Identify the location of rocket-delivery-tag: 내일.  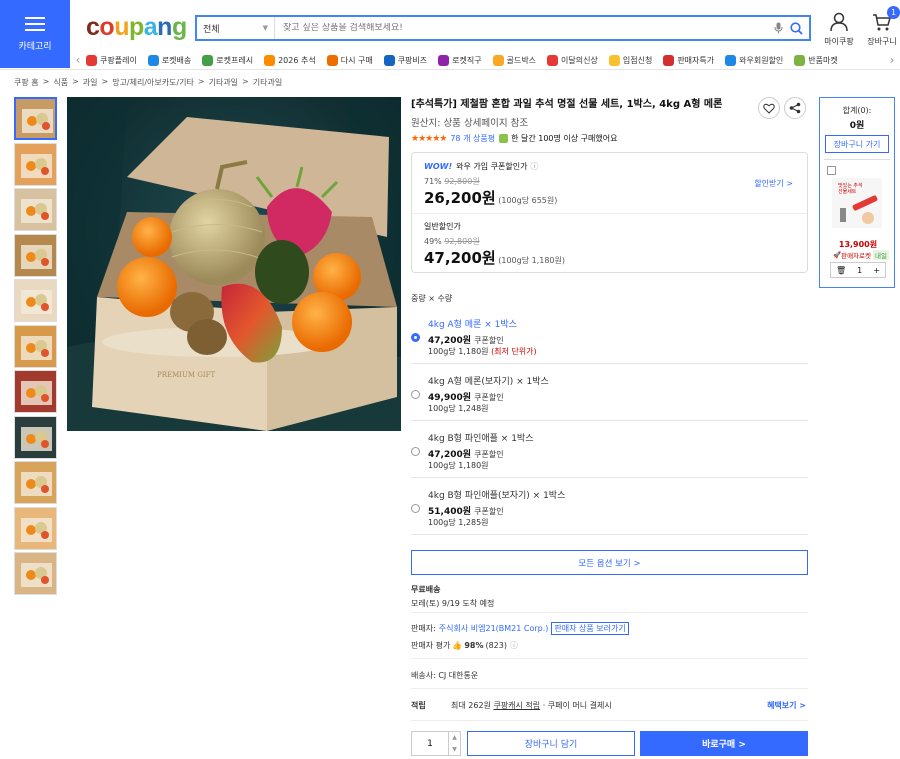
(881, 255).